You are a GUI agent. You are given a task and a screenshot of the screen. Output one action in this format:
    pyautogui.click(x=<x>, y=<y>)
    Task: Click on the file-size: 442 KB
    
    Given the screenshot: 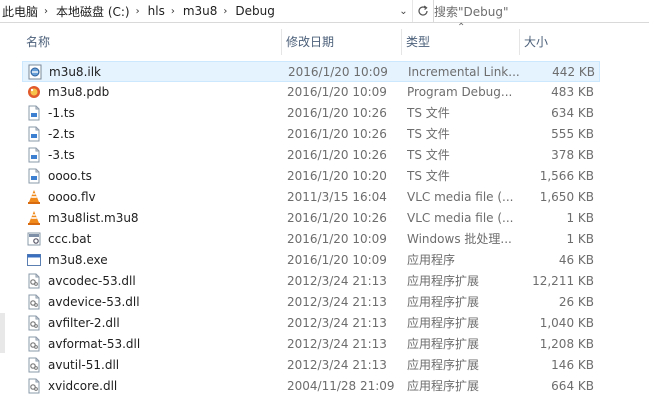 What is the action you would take?
    pyautogui.click(x=573, y=72)
    